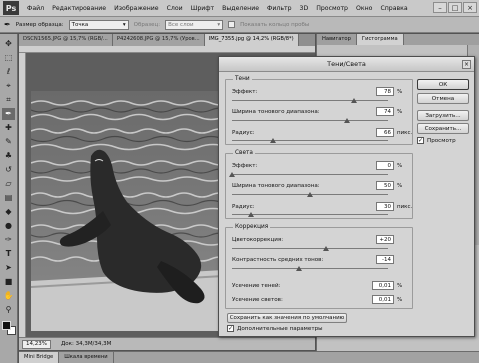 The width and height of the screenshot is (479, 363). I want to click on marquee-tool-icon: ⬚, so click(8, 58).